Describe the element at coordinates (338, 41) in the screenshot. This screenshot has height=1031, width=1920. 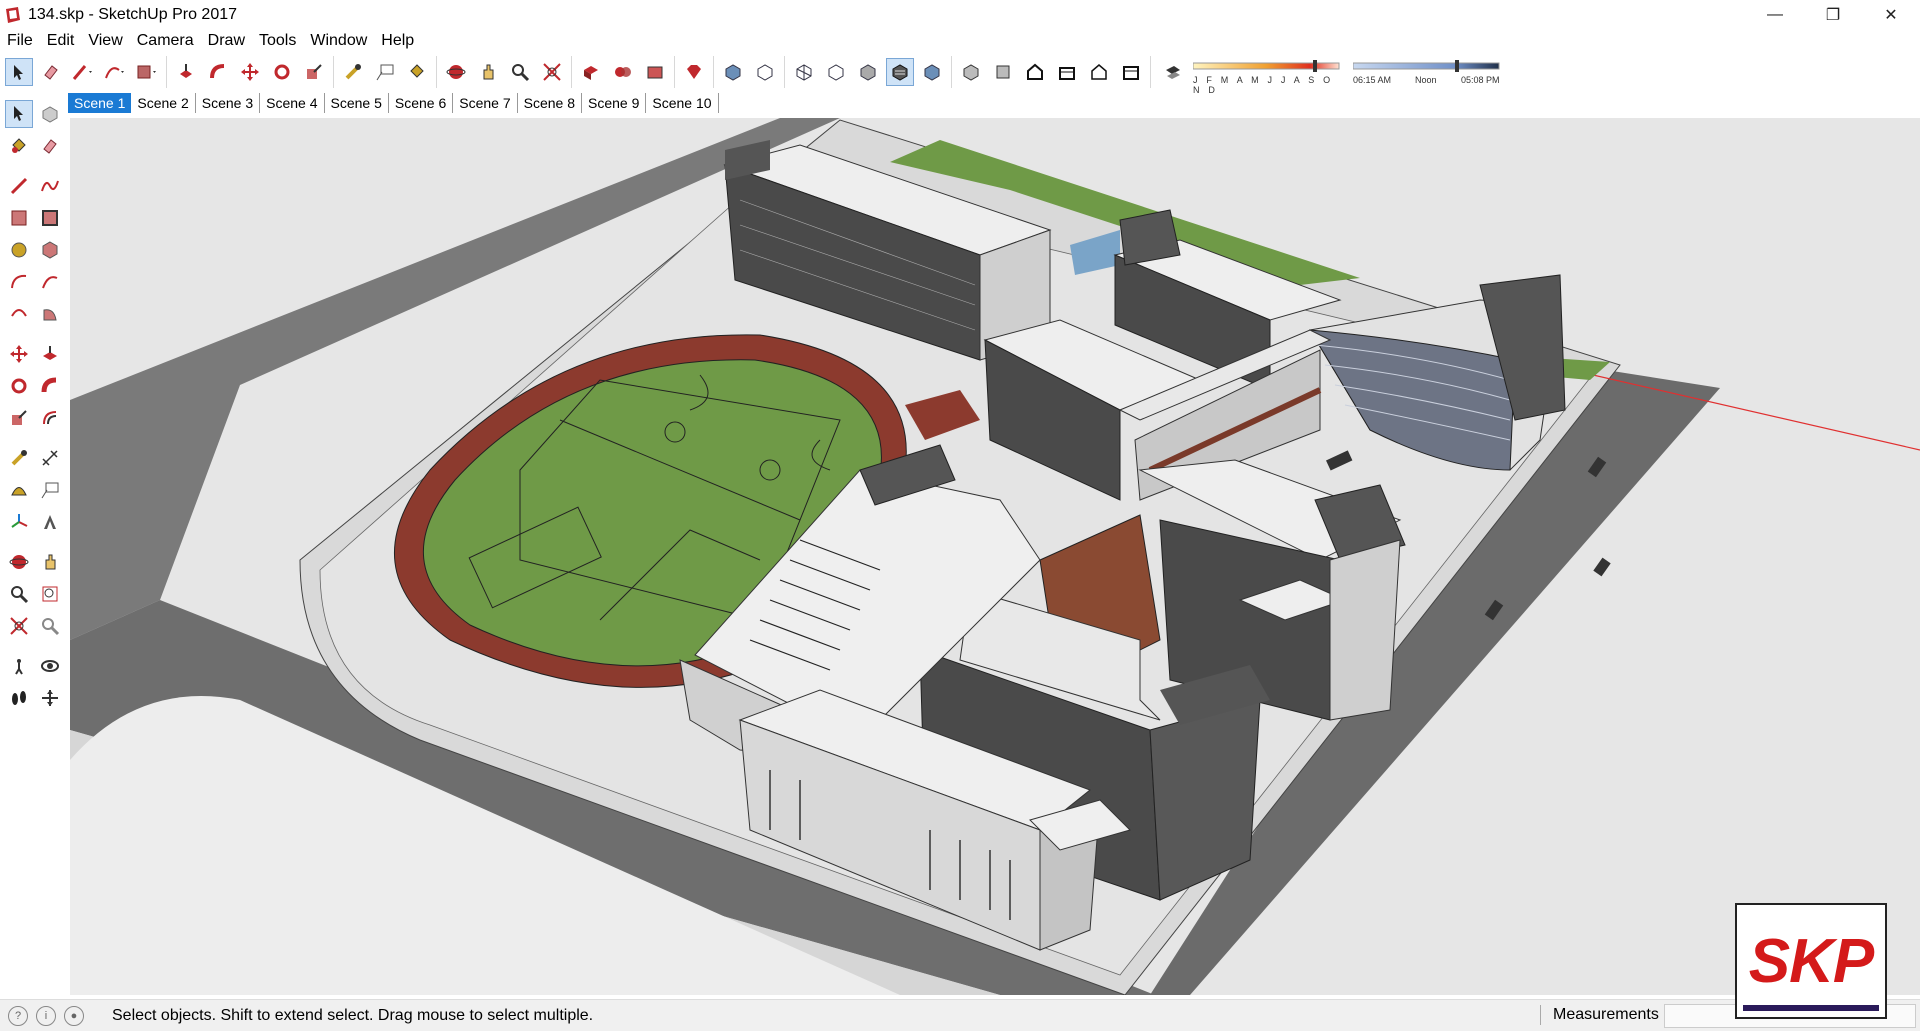
I see `menu-window: Window` at that location.